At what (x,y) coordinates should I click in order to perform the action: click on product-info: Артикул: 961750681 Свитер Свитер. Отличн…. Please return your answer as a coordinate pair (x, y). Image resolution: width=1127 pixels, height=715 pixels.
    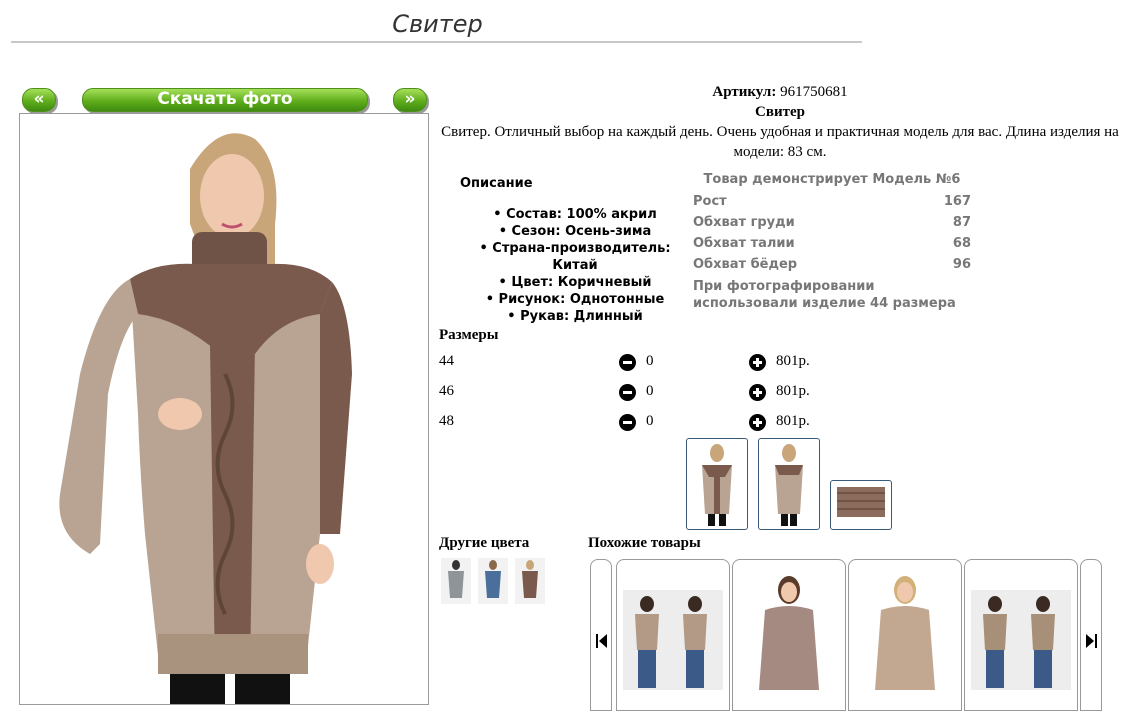
    Looking at the image, I should click on (780, 122).